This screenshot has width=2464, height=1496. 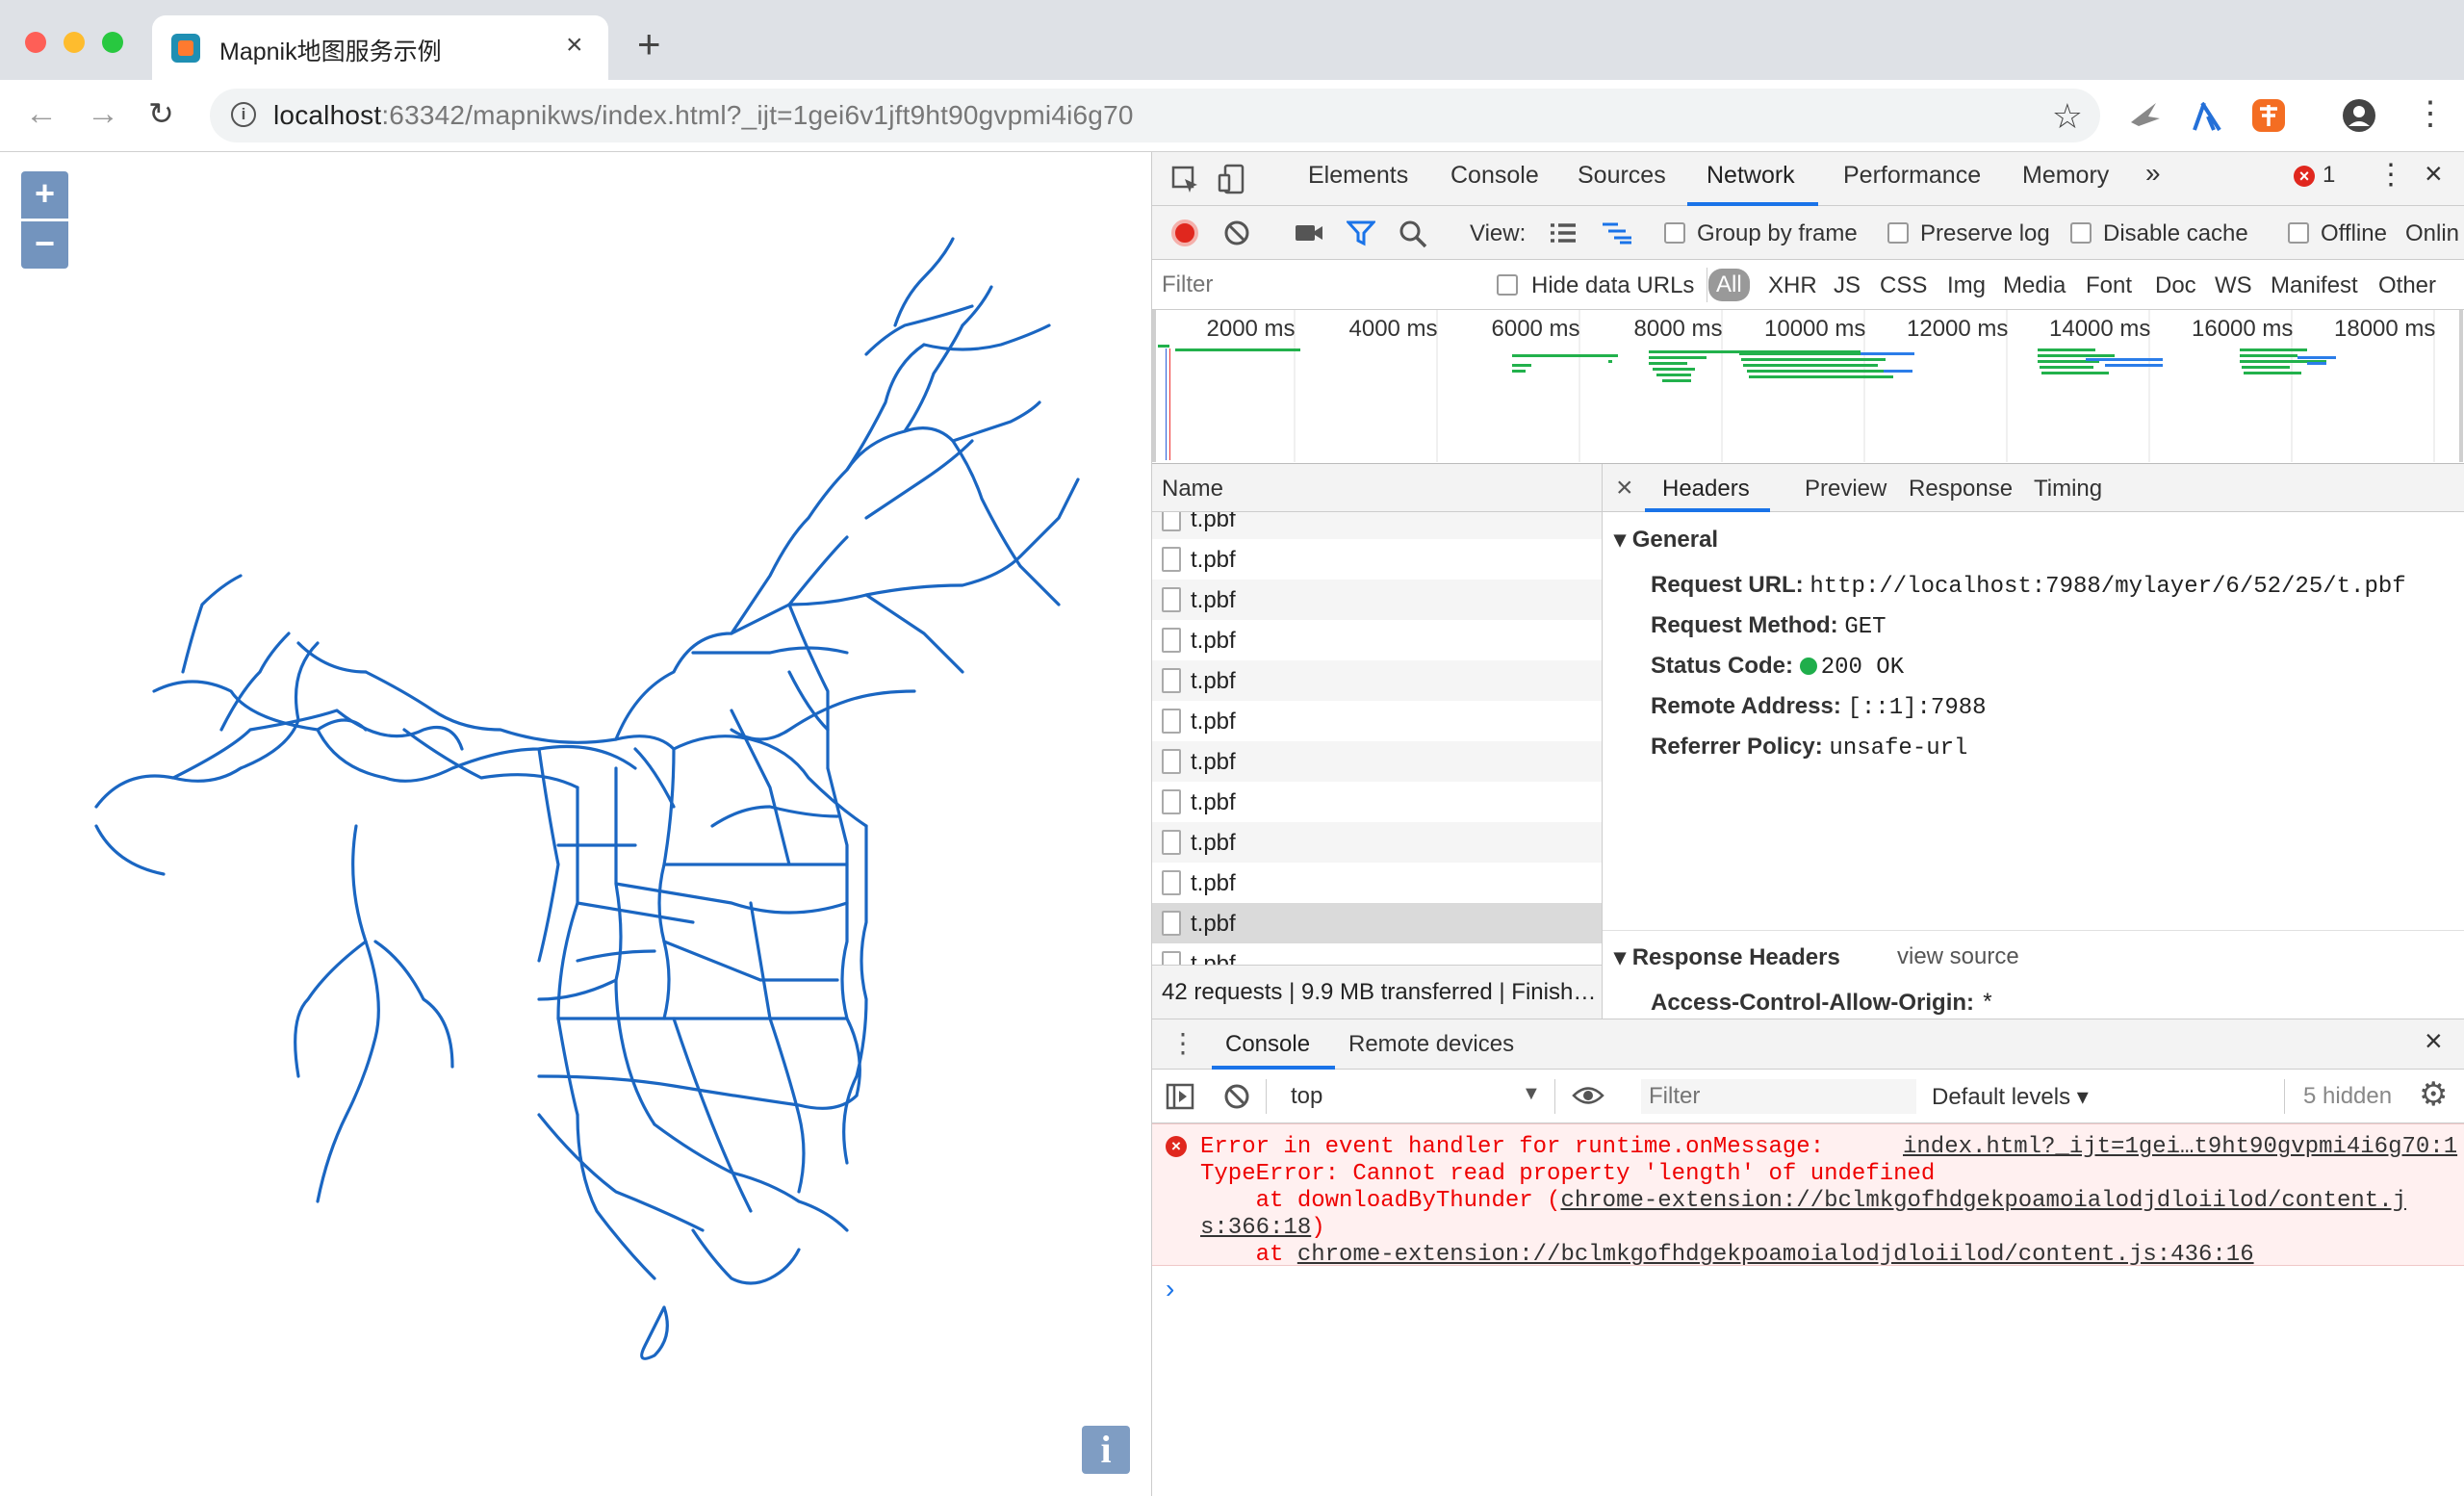 I want to click on tab-preview: Preview, so click(x=1845, y=489).